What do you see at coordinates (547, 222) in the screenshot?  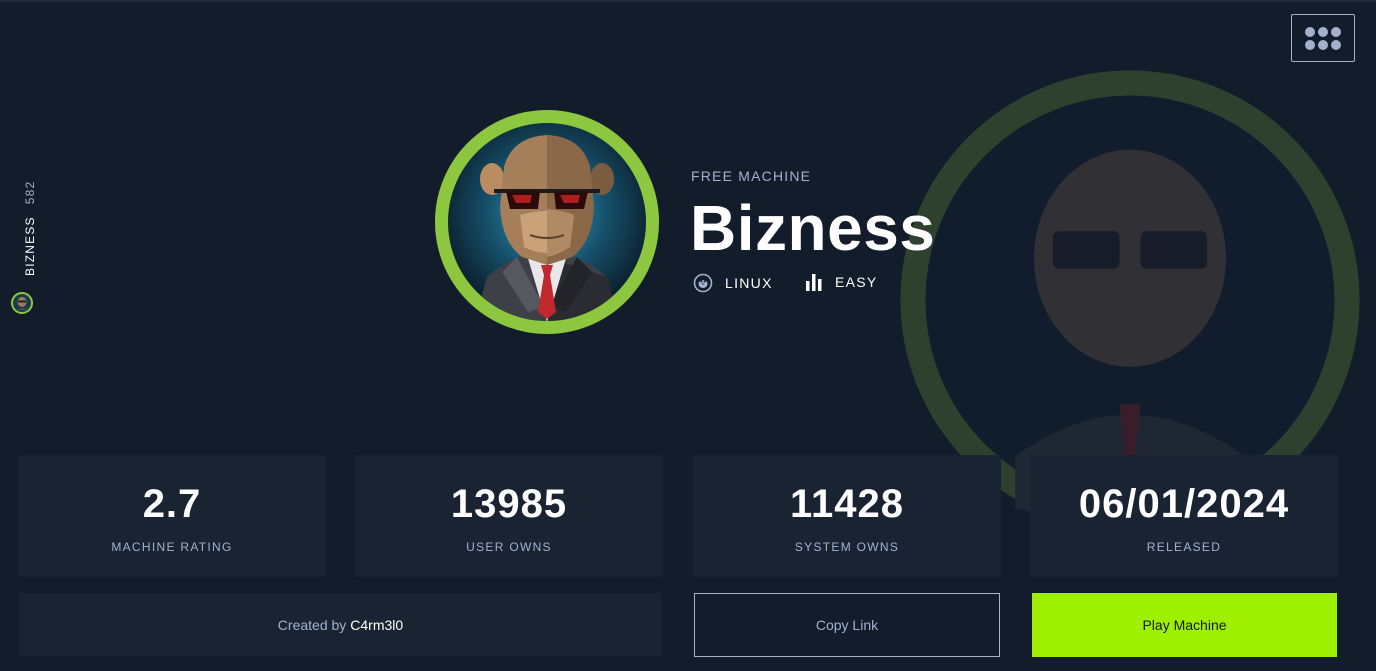 I see `machine-avatar` at bounding box center [547, 222].